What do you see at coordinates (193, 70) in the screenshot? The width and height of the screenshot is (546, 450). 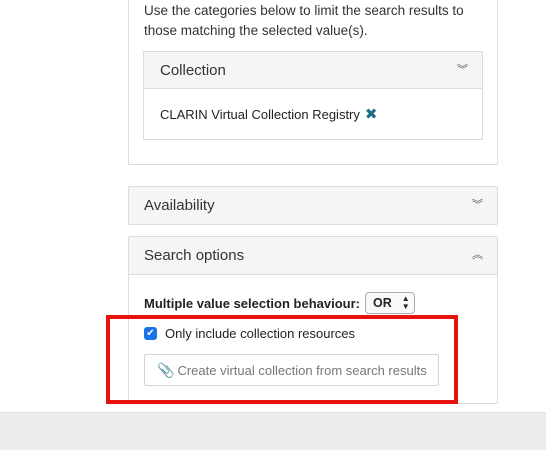 I see `collection-facet-title: Collection` at bounding box center [193, 70].